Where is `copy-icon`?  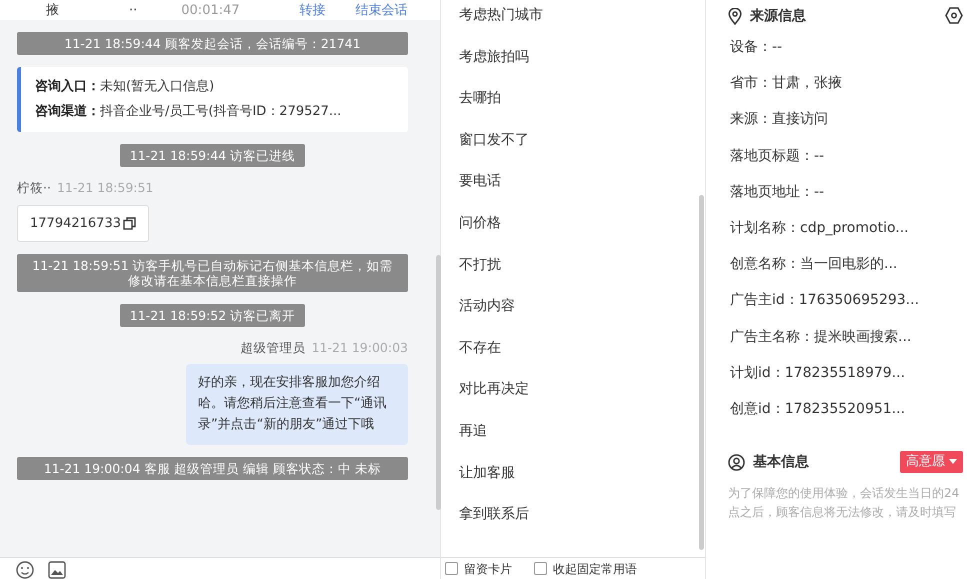 copy-icon is located at coordinates (129, 223).